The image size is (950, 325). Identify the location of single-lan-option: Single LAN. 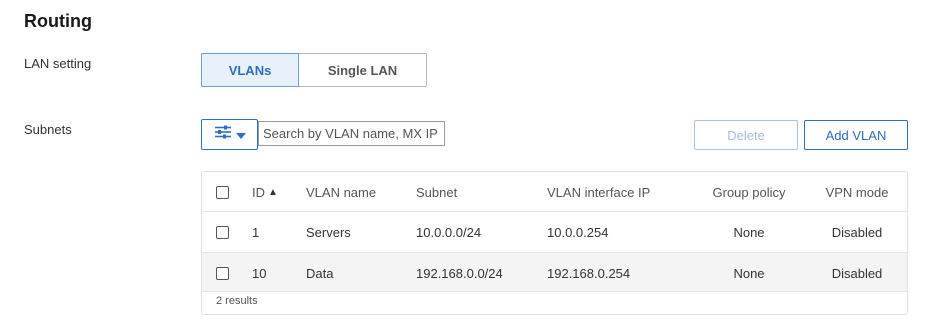
(362, 70).